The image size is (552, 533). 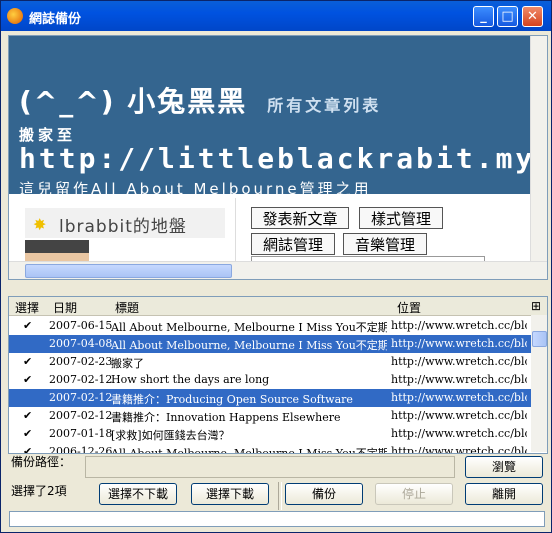 I want to click on banner-note: 這兒留作All About Melbourne管理之用, so click(x=195, y=189).